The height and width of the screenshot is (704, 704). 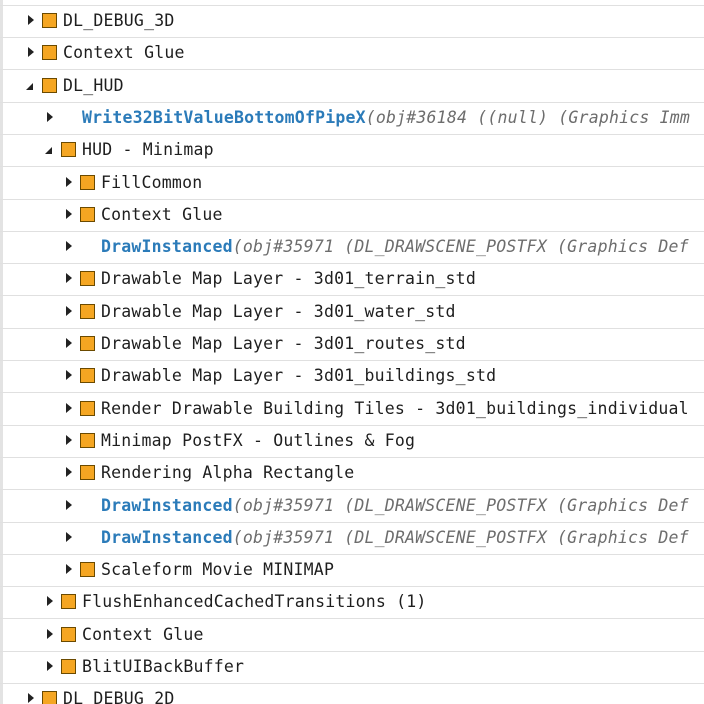 I want to click on tree-row-marker: BlitUIBackBuffer, so click(x=352, y=668).